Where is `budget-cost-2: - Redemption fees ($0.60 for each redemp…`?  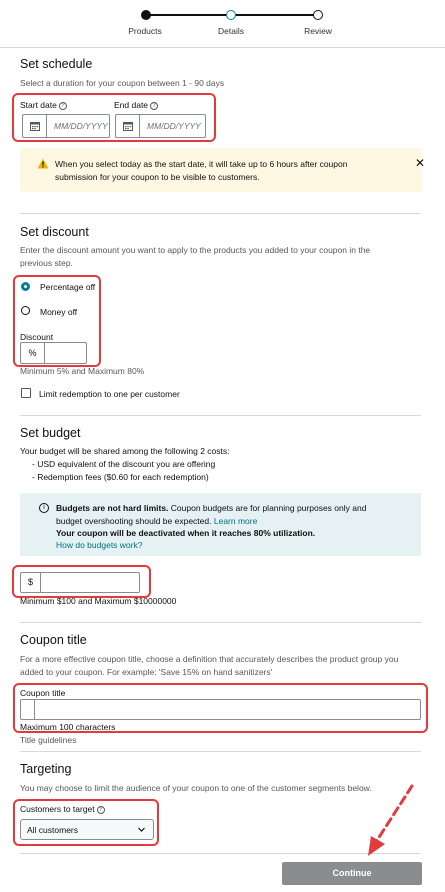
budget-cost-2: - Redemption fees ($0.60 for each redemp… is located at coordinates (120, 477).